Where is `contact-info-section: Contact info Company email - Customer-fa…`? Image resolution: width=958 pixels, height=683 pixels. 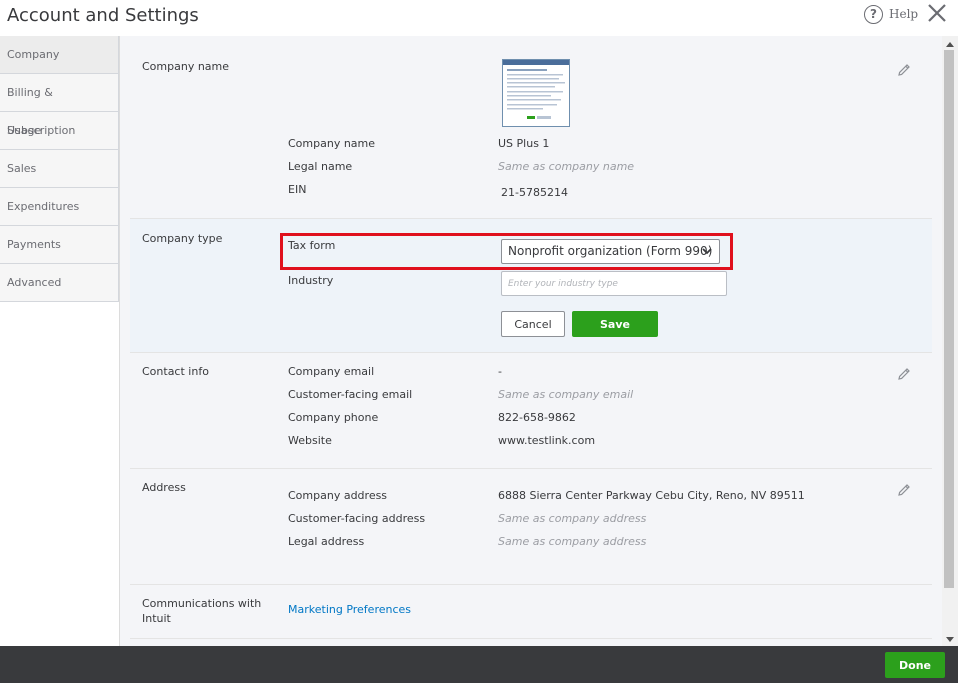 contact-info-section: Contact info Company email - Customer-fa… is located at coordinates (531, 411).